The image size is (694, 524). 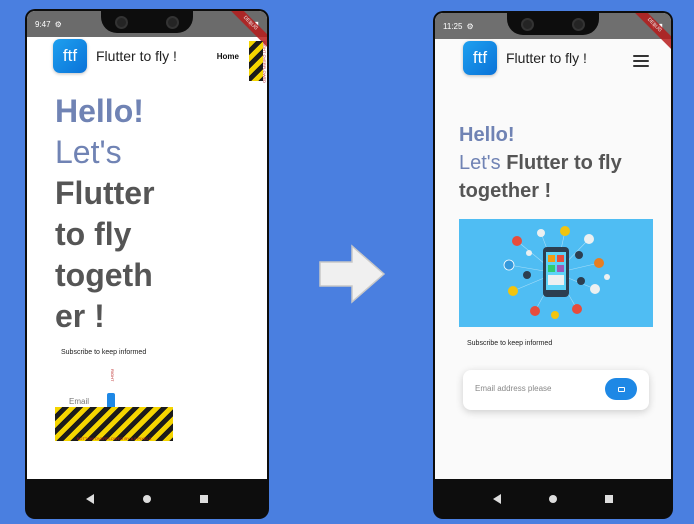 What do you see at coordinates (105, 193) in the screenshot?
I see `brand-line: Flutter` at bounding box center [105, 193].